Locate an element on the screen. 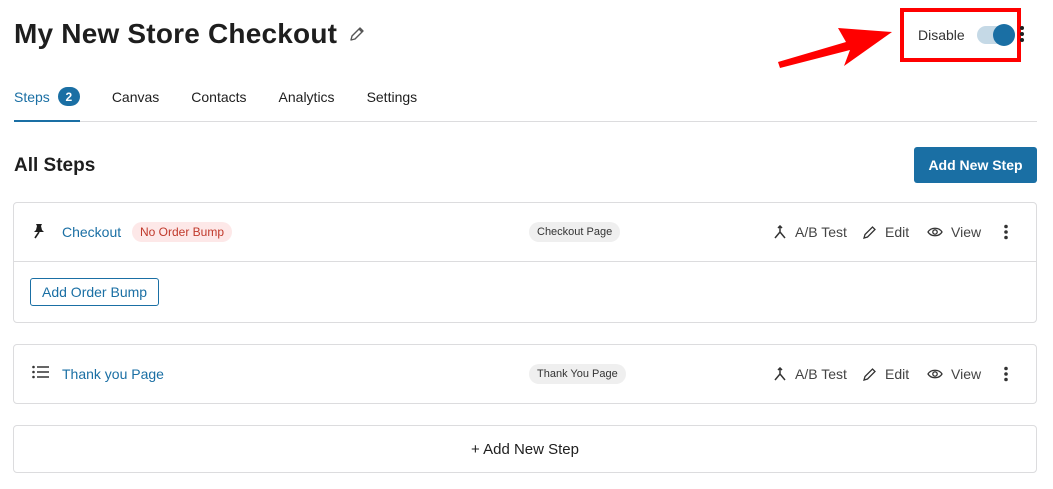 This screenshot has width=1053, height=489. add-order-bump-button: Add Order Bump is located at coordinates (95, 292).